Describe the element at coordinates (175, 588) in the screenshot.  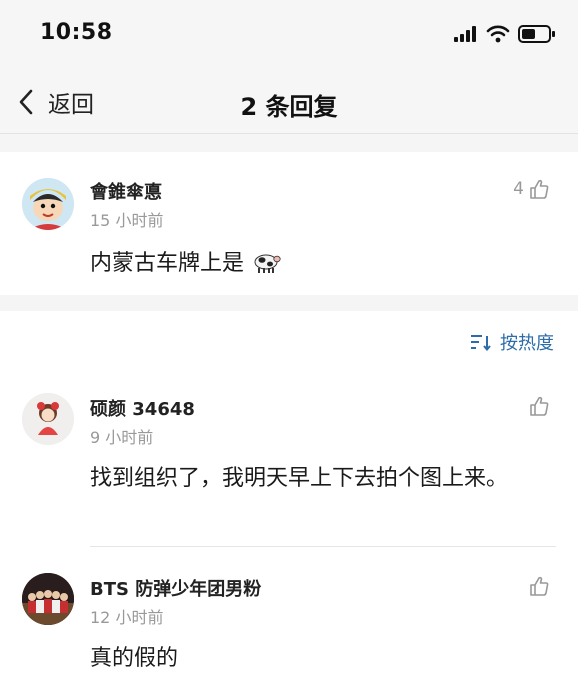
I see `reply-username: BTS 防弹少年团男粉` at that location.